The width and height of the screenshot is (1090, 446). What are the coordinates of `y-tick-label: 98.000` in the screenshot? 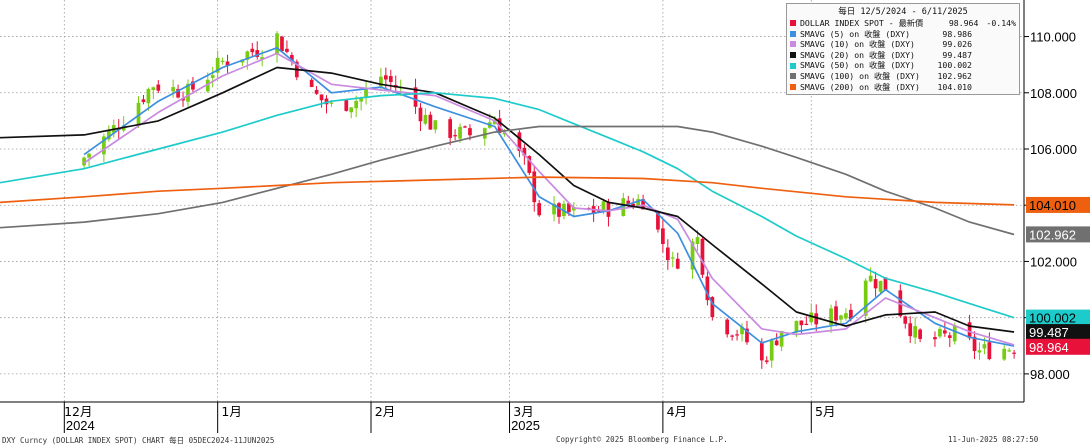 It's located at (1050, 374).